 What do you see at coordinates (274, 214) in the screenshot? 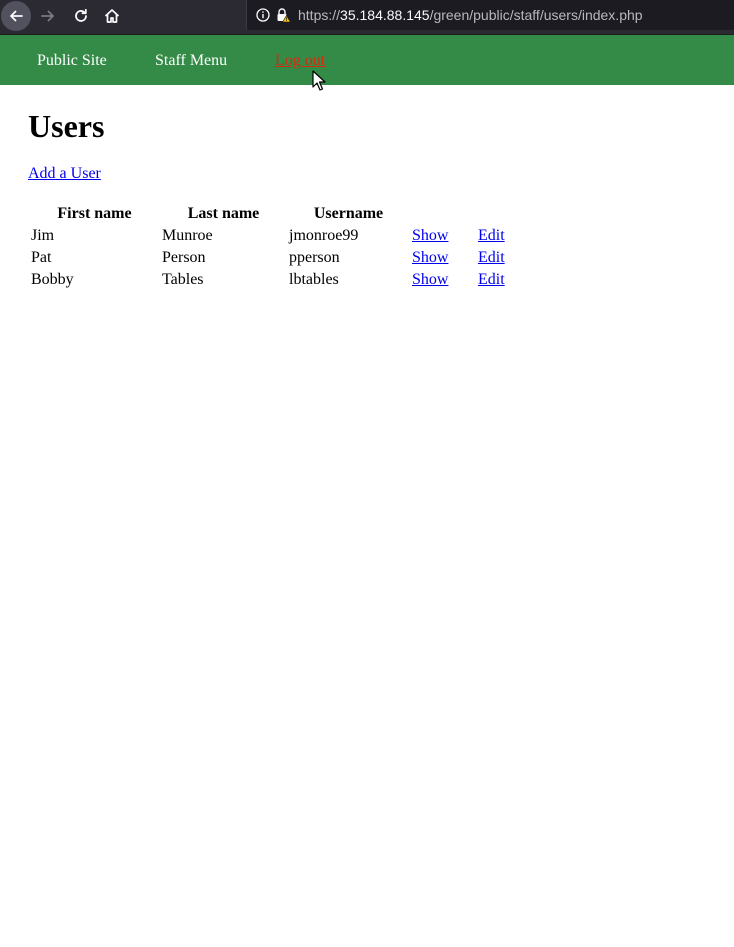
I see `table-header-row: First name Last name Username` at bounding box center [274, 214].